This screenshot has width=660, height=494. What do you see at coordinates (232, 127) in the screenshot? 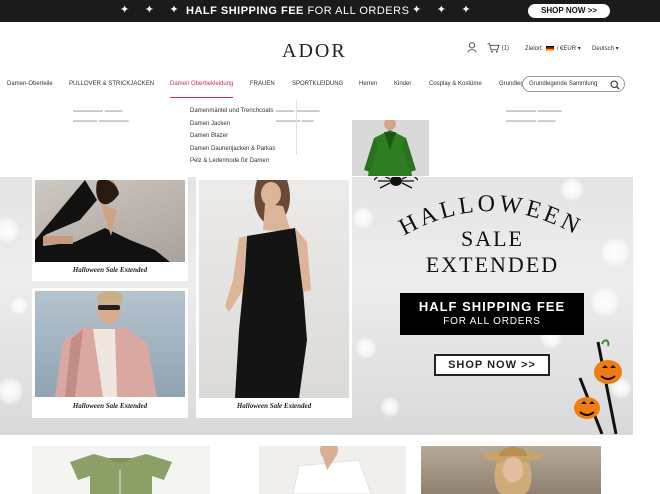
I see `dropdown-item-jacken: Damen Jacken` at bounding box center [232, 127].